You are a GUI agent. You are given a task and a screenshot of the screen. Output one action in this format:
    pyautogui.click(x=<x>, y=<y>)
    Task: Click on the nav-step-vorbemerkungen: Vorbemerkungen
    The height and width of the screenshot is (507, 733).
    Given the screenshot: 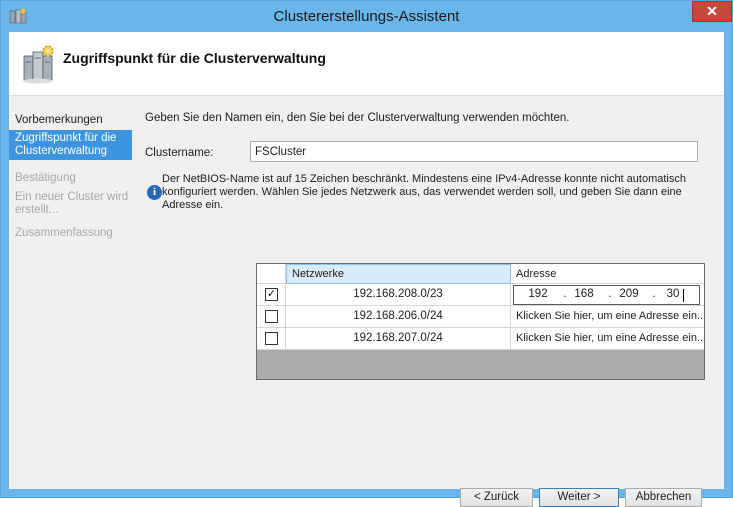 What is the action you would take?
    pyautogui.click(x=70, y=120)
    